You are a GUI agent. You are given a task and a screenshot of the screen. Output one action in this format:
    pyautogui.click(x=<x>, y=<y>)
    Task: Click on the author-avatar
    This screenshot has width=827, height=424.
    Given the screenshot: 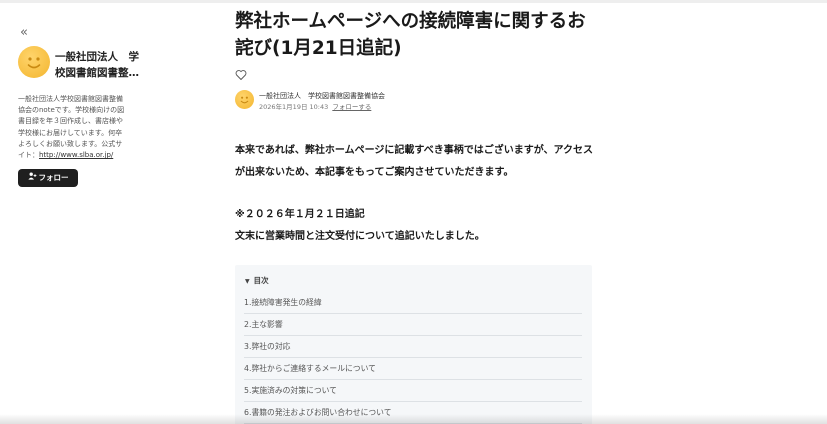 What is the action you would take?
    pyautogui.click(x=244, y=99)
    